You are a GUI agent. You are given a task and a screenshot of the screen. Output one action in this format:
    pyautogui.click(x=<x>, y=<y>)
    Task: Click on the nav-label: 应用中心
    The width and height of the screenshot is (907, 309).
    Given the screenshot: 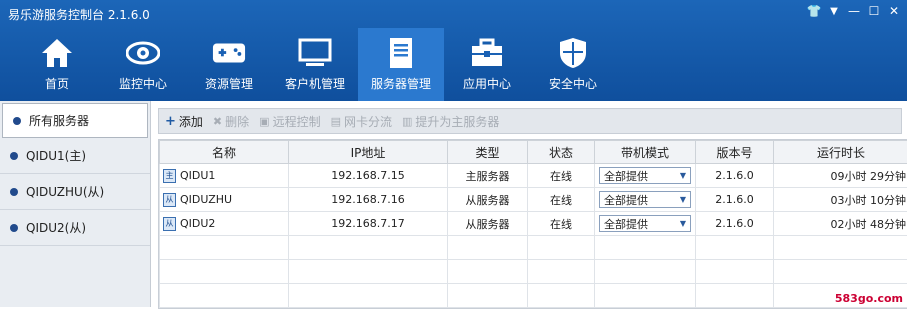 What is the action you would take?
    pyautogui.click(x=487, y=83)
    